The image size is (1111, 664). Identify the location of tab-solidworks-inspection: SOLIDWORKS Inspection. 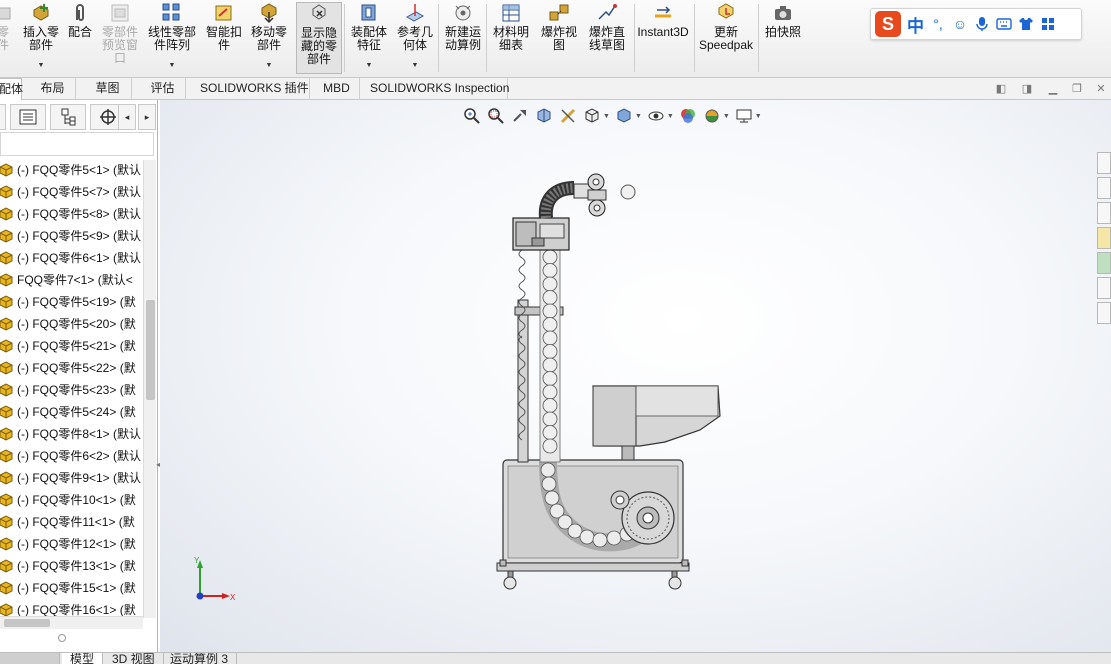
(436, 89).